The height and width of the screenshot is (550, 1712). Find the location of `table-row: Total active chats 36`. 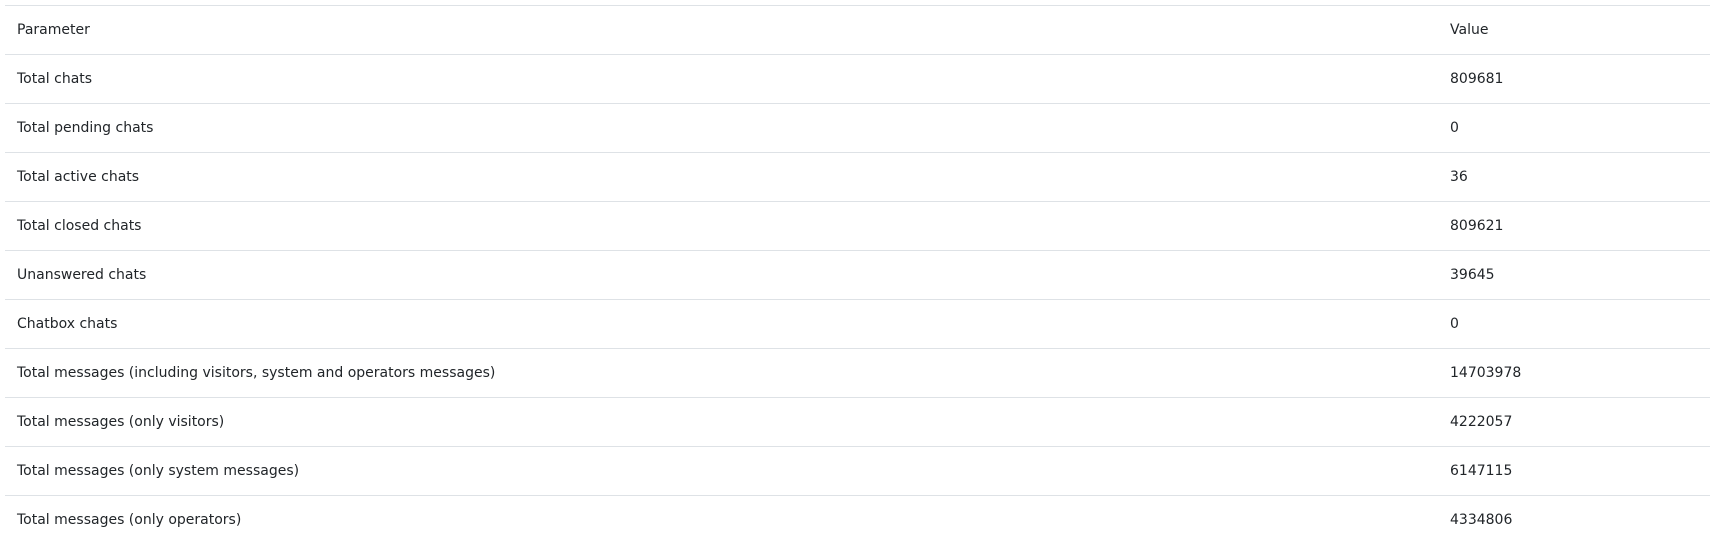

table-row: Total active chats 36 is located at coordinates (857, 177).